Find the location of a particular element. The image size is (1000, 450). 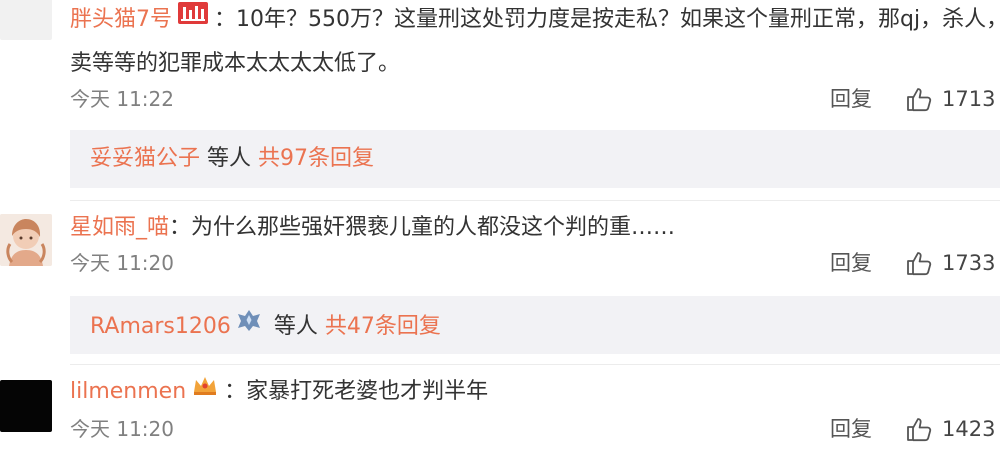

red-bars-badge-icon is located at coordinates (193, 18).